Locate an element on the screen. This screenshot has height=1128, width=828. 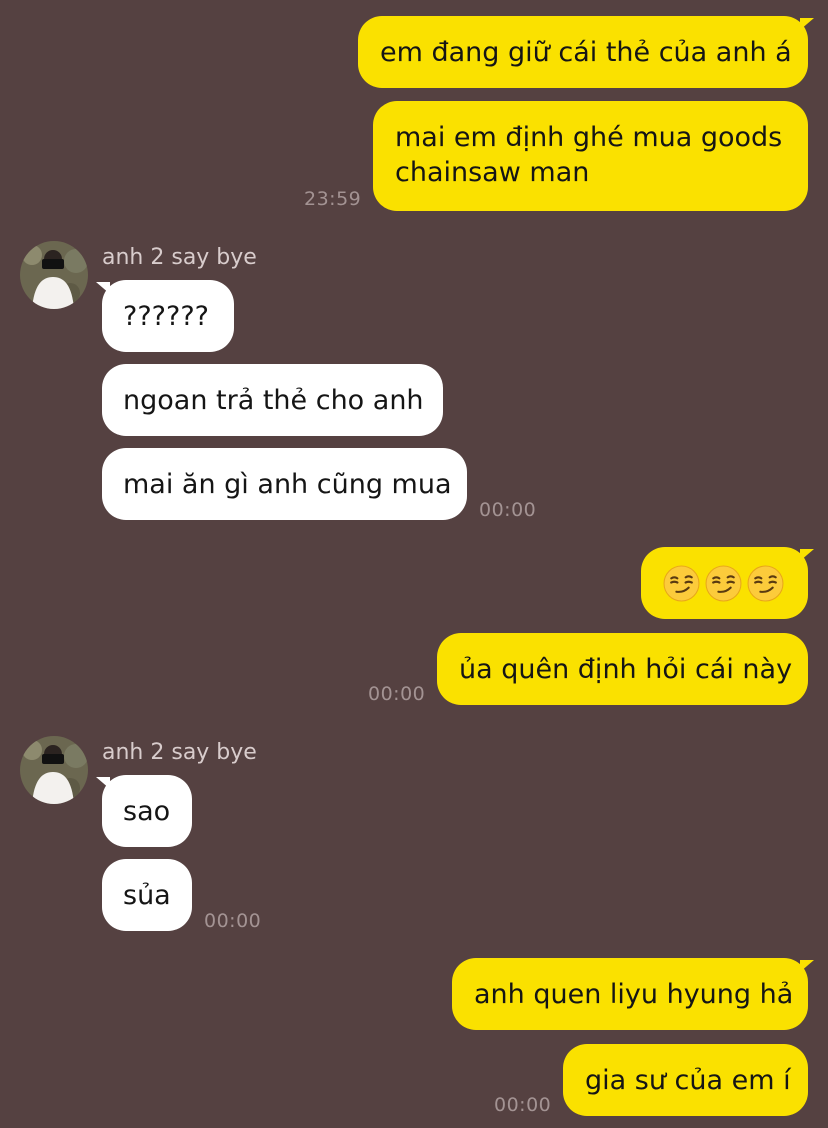
outgoing-message: ủa quên định hỏi cái này is located at coordinates (622, 669).